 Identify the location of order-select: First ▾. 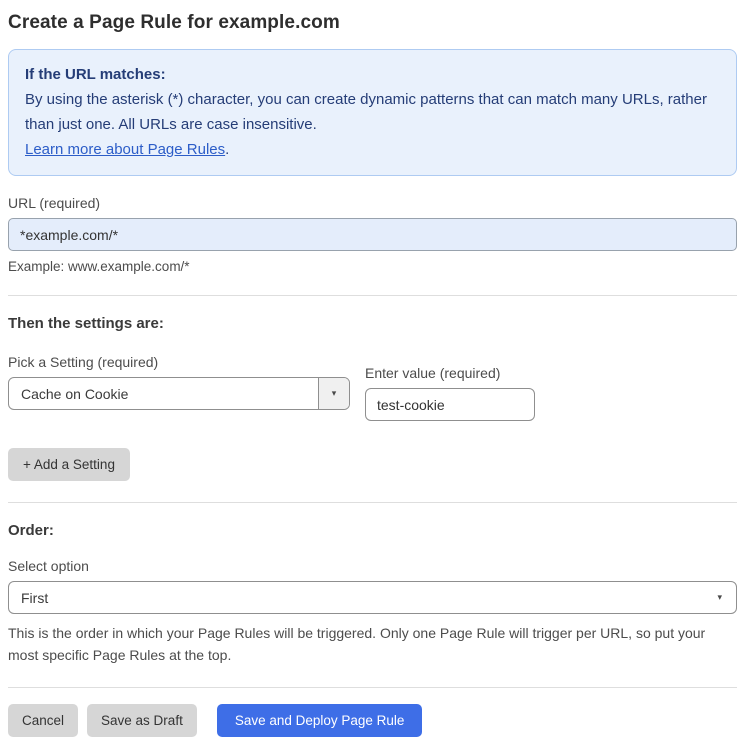
(372, 597).